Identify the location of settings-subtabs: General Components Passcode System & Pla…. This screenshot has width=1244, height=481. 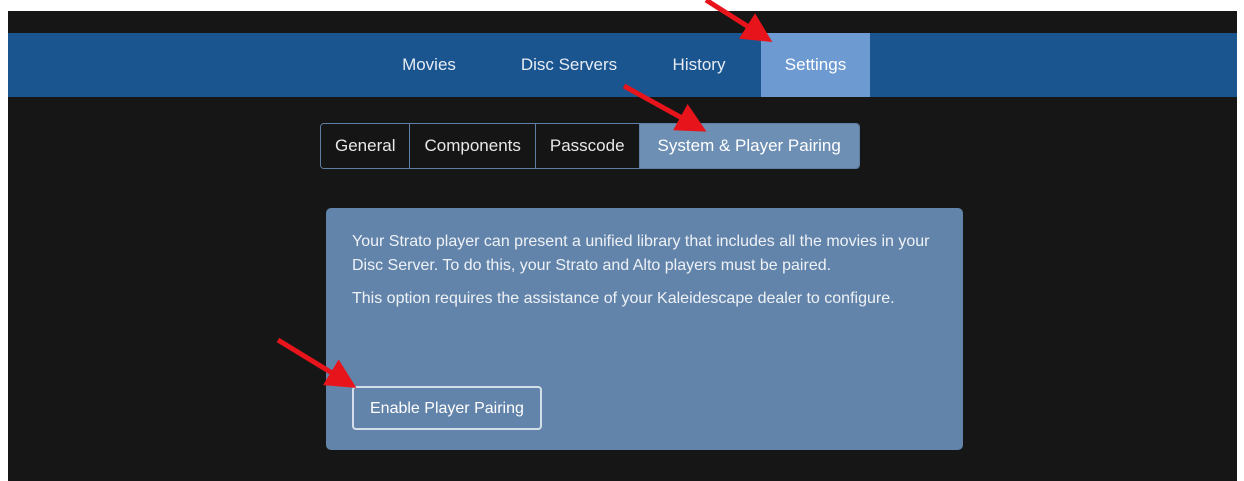
(590, 146).